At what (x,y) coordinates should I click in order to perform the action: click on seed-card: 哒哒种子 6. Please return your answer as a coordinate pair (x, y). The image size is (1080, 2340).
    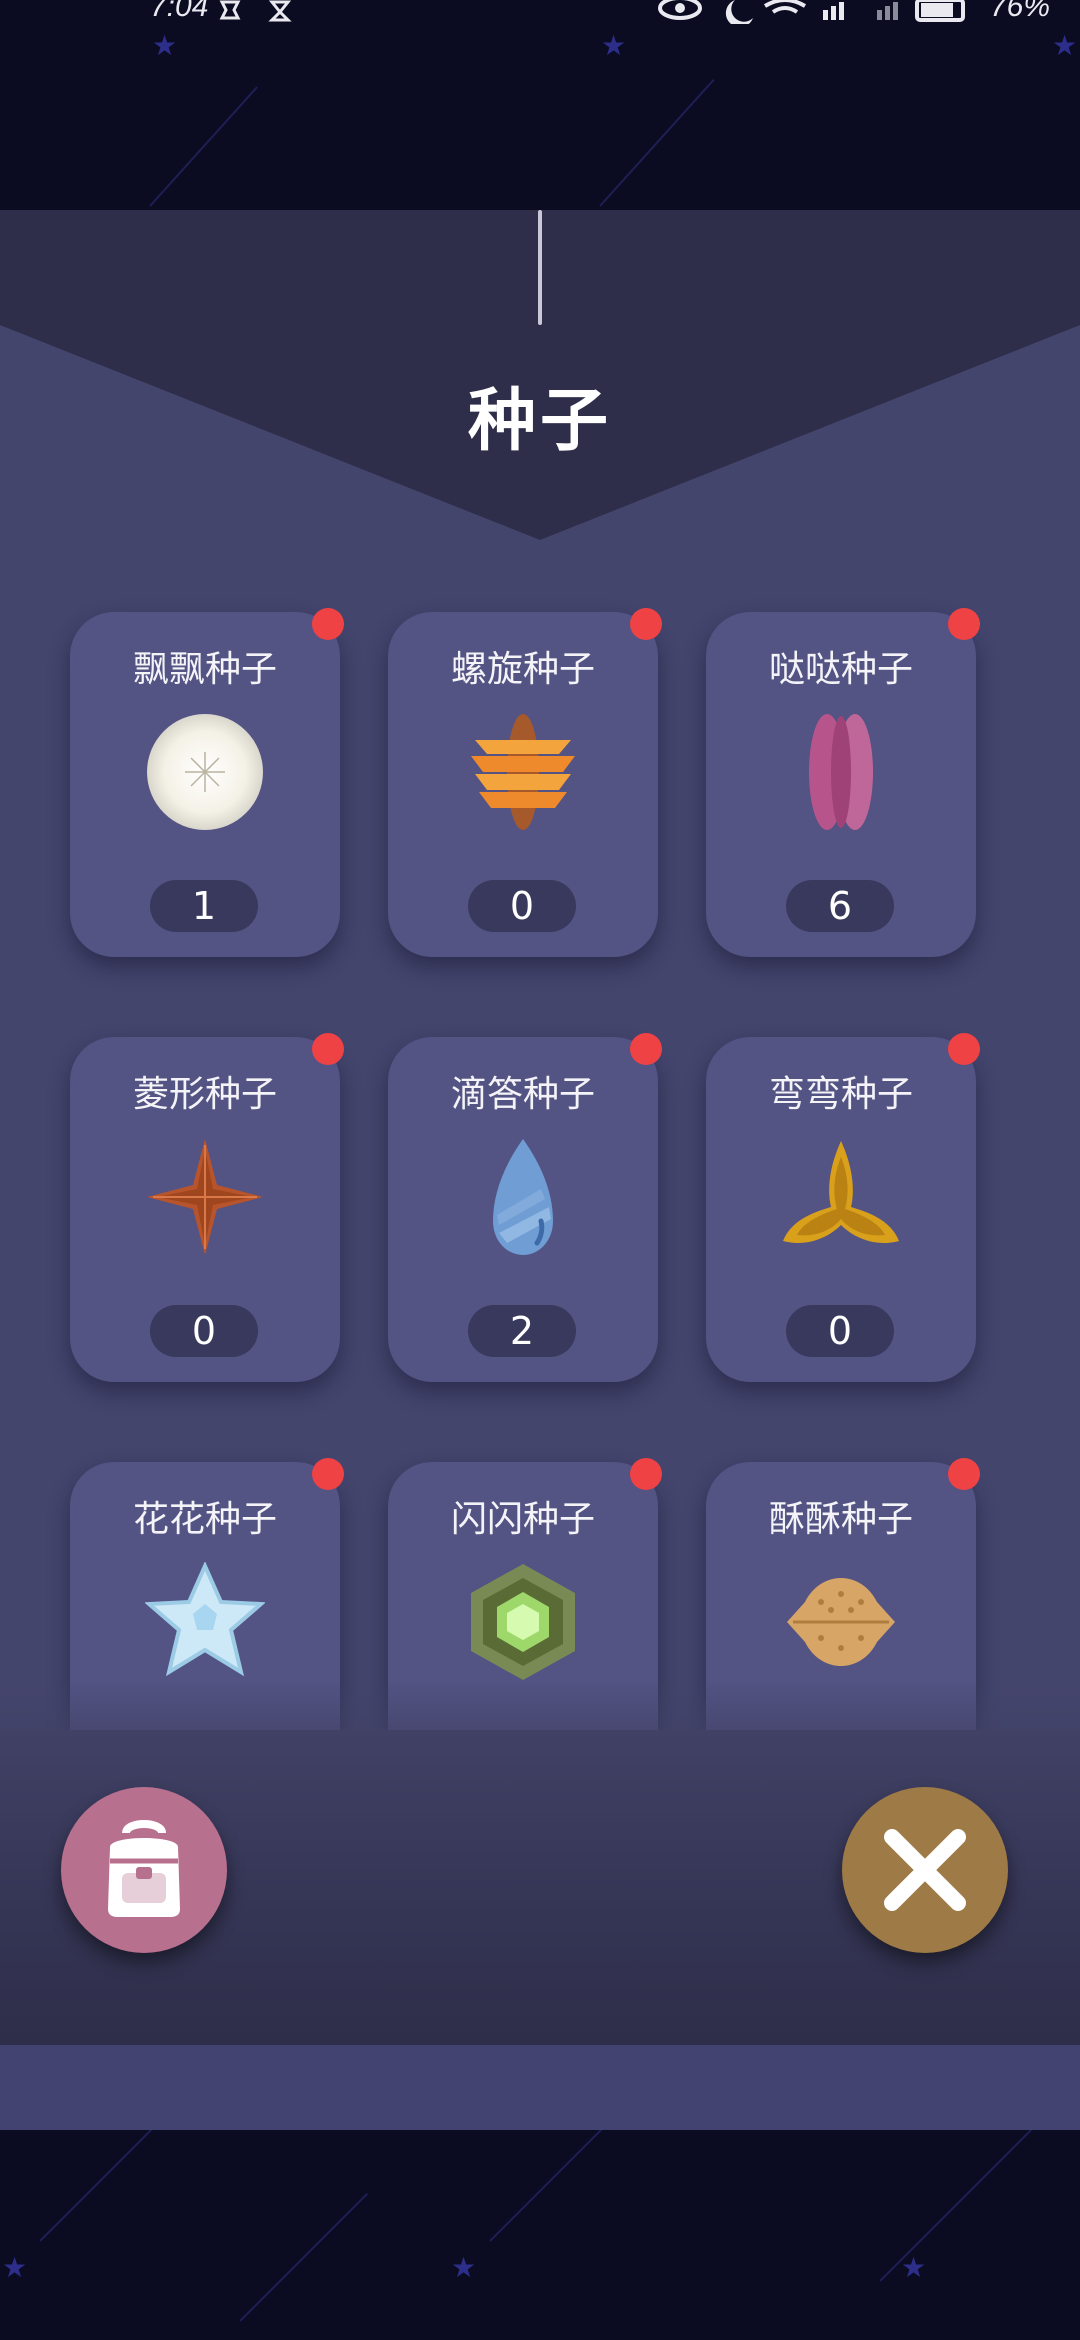
    Looking at the image, I should click on (843, 782).